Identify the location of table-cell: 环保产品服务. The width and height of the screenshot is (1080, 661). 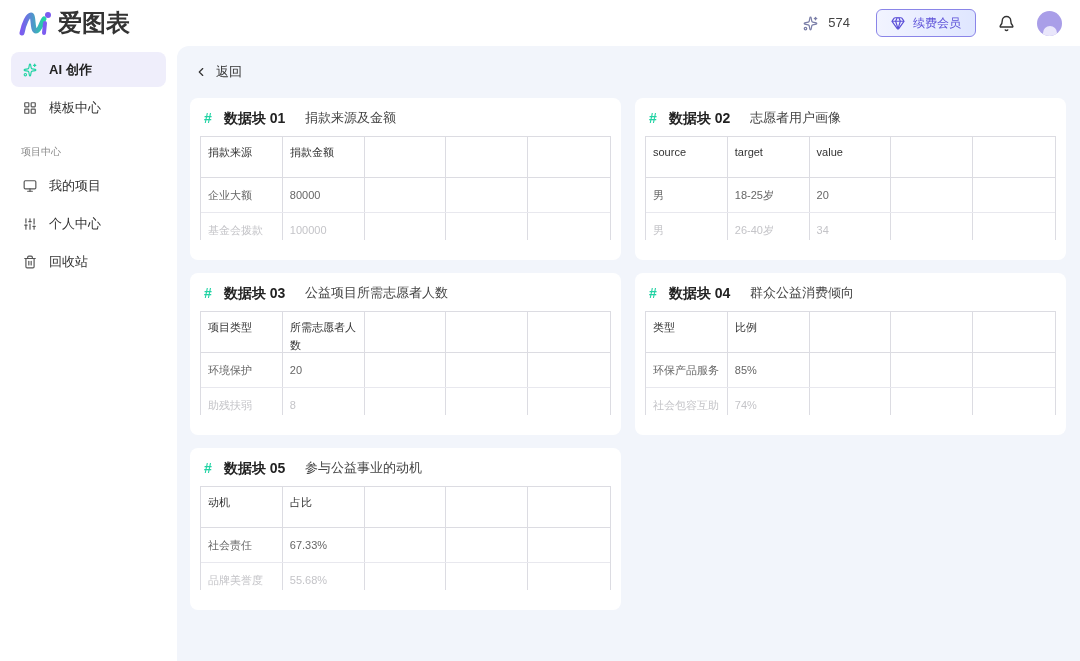
(686, 370).